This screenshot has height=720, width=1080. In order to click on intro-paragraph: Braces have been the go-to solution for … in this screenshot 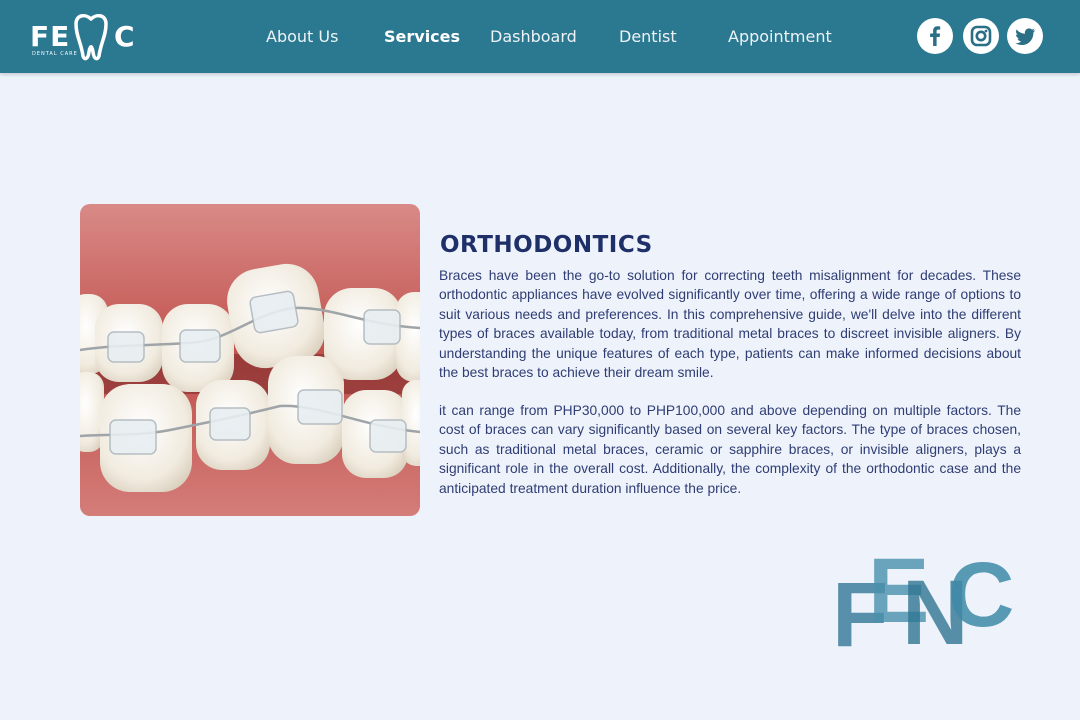, I will do `click(730, 324)`.